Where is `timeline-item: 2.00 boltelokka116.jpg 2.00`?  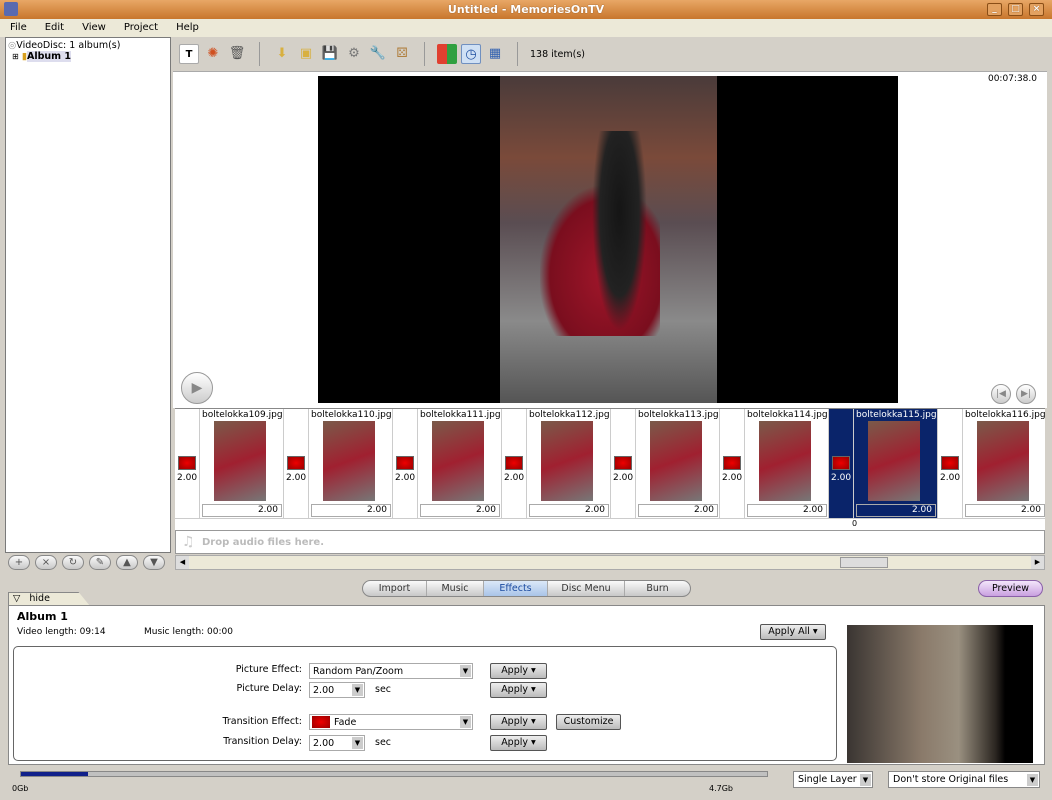
timeline-item: 2.00 boltelokka116.jpg 2.00 is located at coordinates (991, 463).